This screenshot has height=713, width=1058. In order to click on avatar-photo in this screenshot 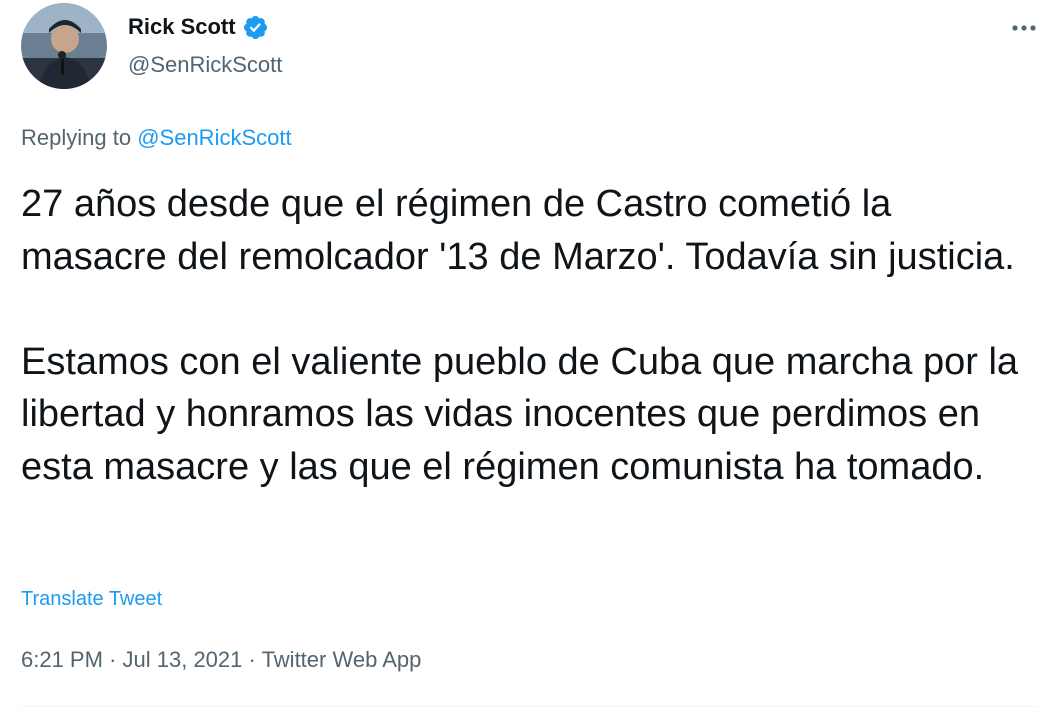, I will do `click(64, 46)`.